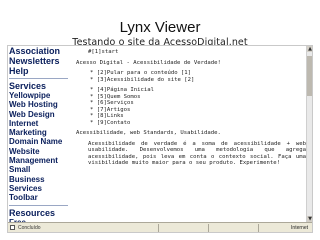 The height and width of the screenshot is (240, 320). What do you see at coordinates (299, 228) in the screenshot?
I see `security-zone: Internet` at bounding box center [299, 228].